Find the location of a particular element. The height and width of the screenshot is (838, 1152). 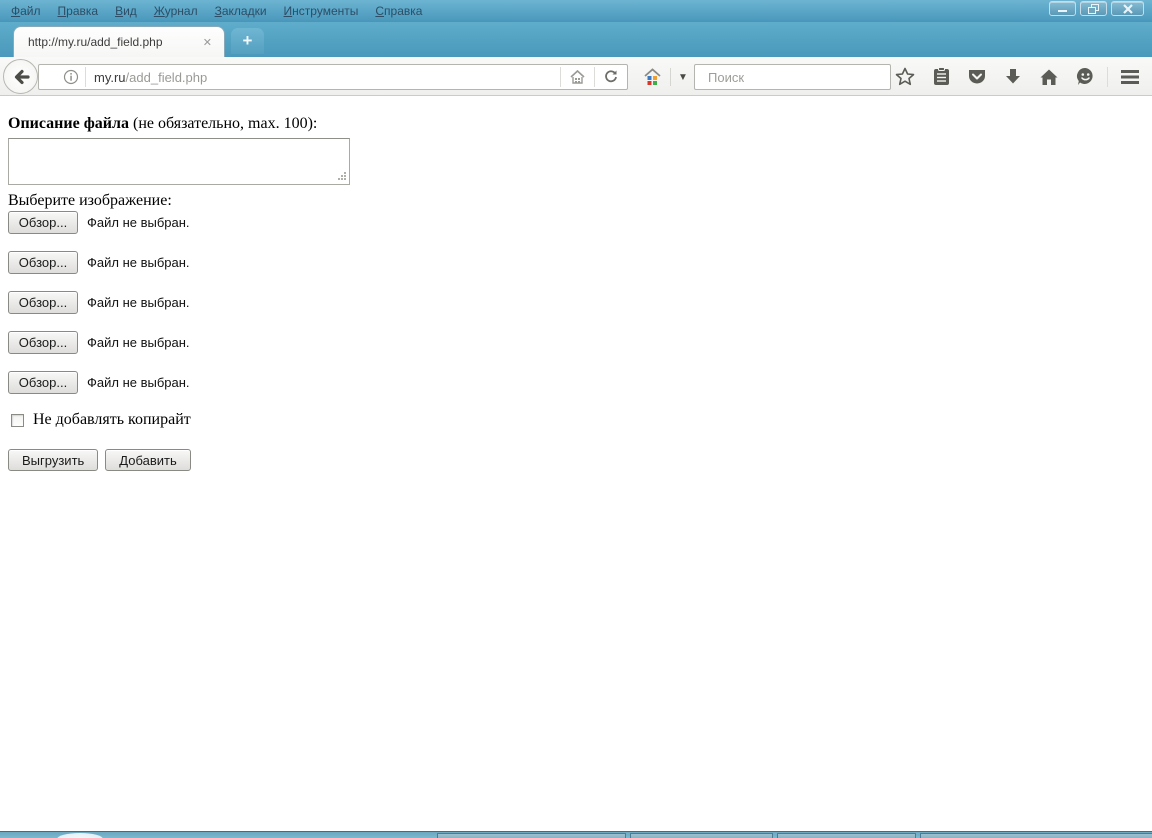

home-button is located at coordinates (1049, 77).